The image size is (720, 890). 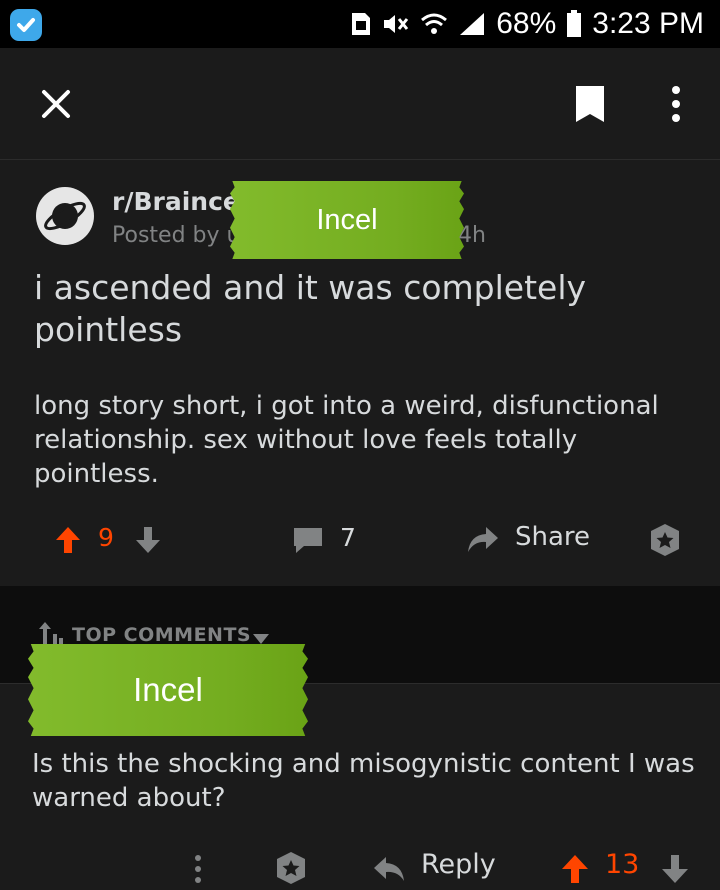 I want to click on status-icons: 68% 3:23 PM, so click(x=527, y=23).